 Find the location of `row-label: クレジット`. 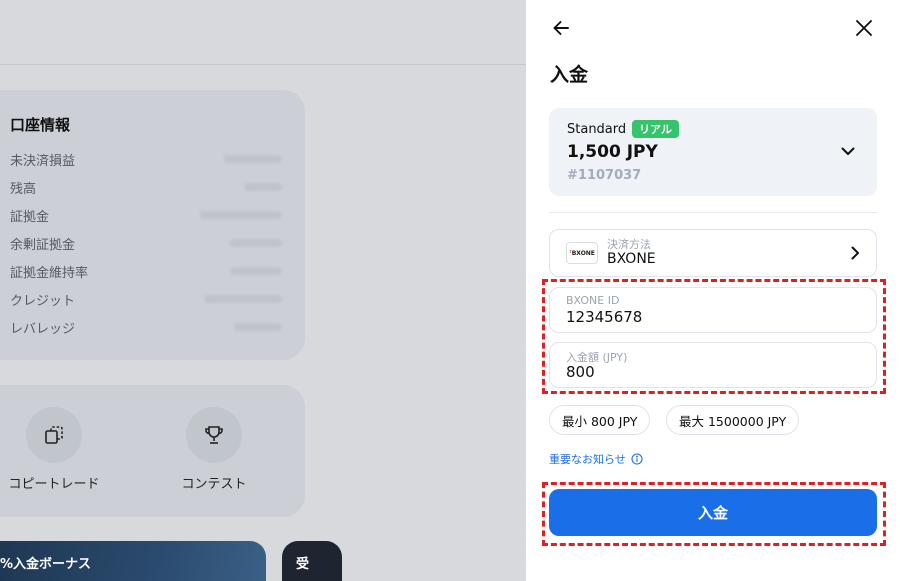

row-label: クレジット is located at coordinates (43, 301).